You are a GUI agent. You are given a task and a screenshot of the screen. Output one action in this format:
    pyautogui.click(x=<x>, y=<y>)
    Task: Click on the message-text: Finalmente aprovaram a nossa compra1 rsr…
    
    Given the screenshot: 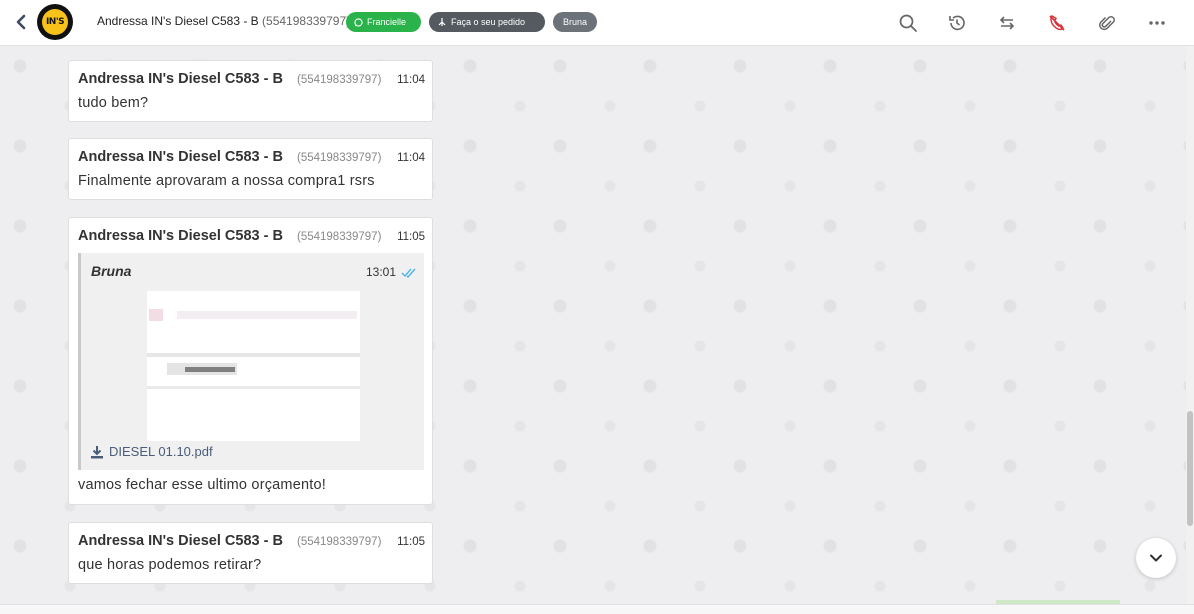 What is the action you would take?
    pyautogui.click(x=226, y=181)
    